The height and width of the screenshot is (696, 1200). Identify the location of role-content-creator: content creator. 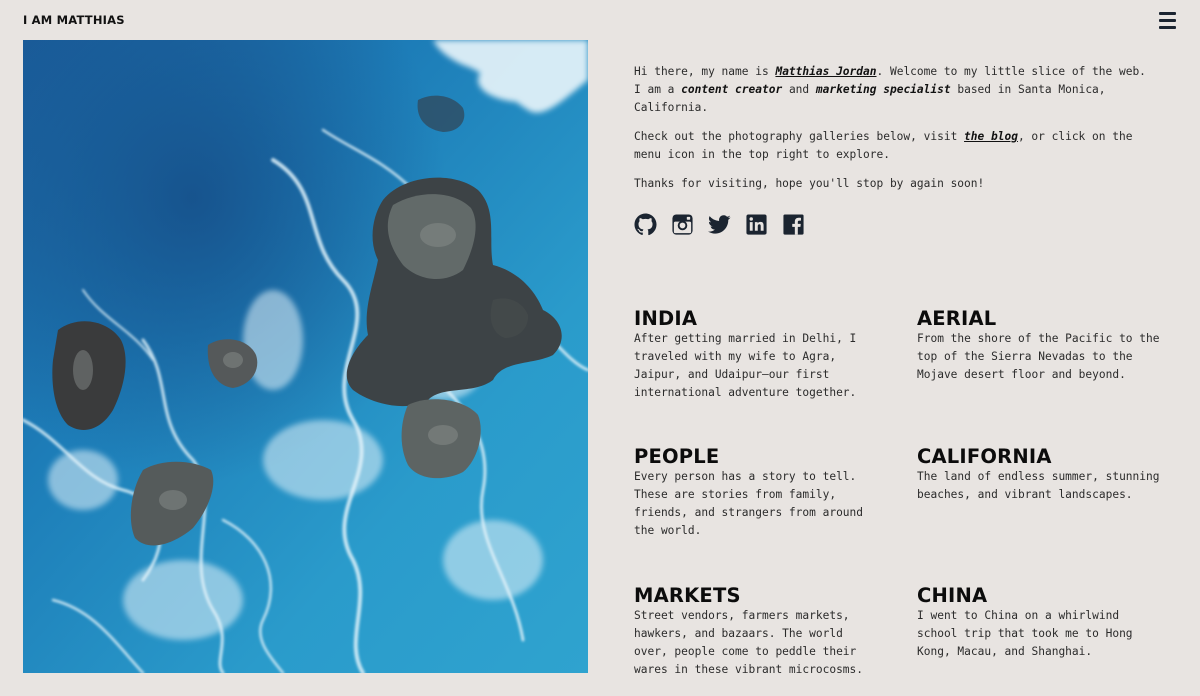
(732, 89).